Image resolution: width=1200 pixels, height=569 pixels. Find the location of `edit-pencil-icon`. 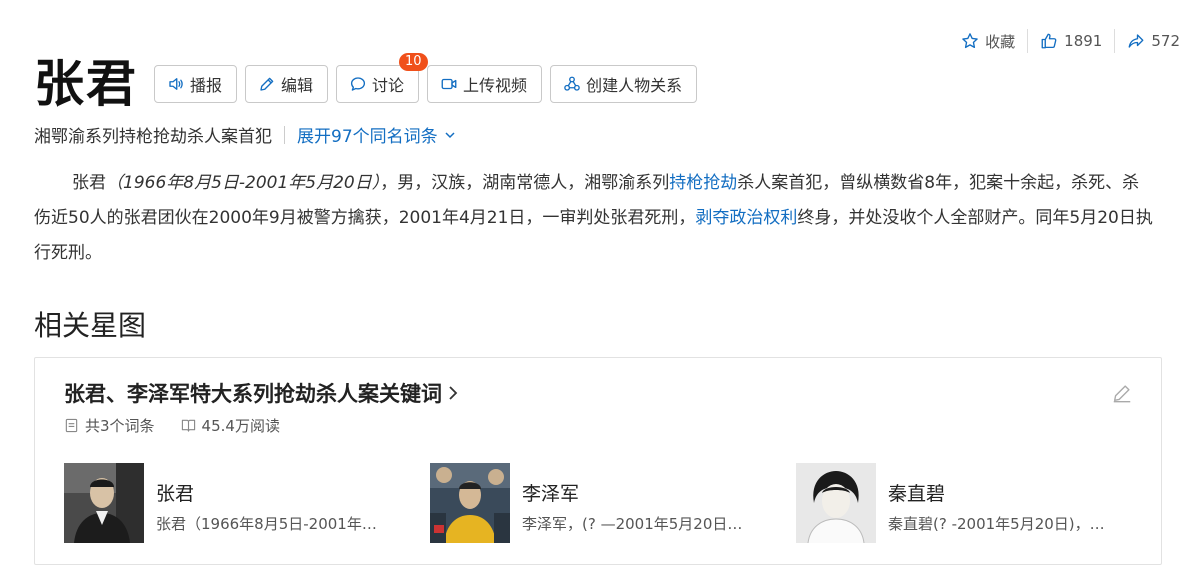

edit-pencil-icon is located at coordinates (1122, 393).